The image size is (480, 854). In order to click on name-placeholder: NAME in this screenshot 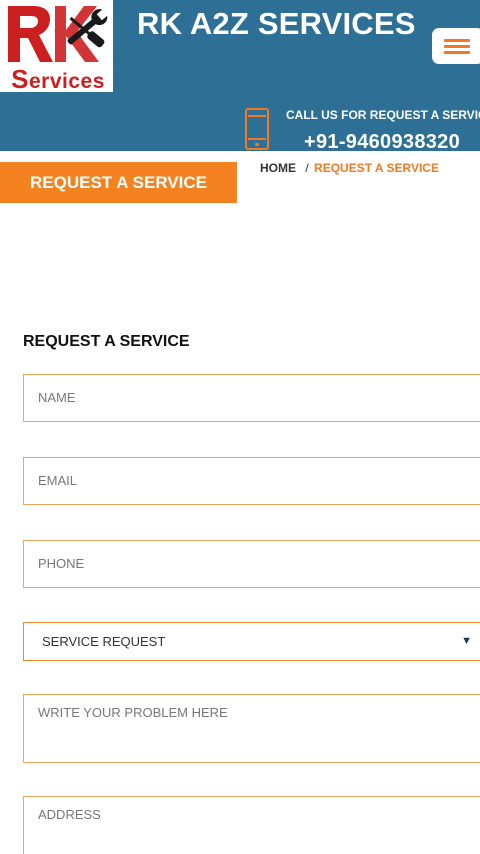, I will do `click(57, 397)`.